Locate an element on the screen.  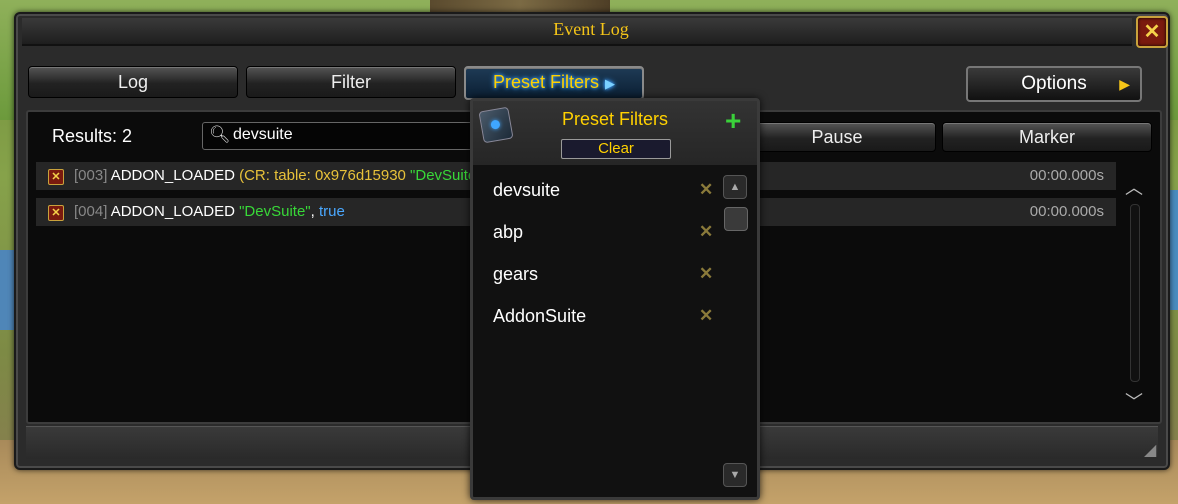
tab-preset-filters: Preset Filters ▶ is located at coordinates (554, 83).